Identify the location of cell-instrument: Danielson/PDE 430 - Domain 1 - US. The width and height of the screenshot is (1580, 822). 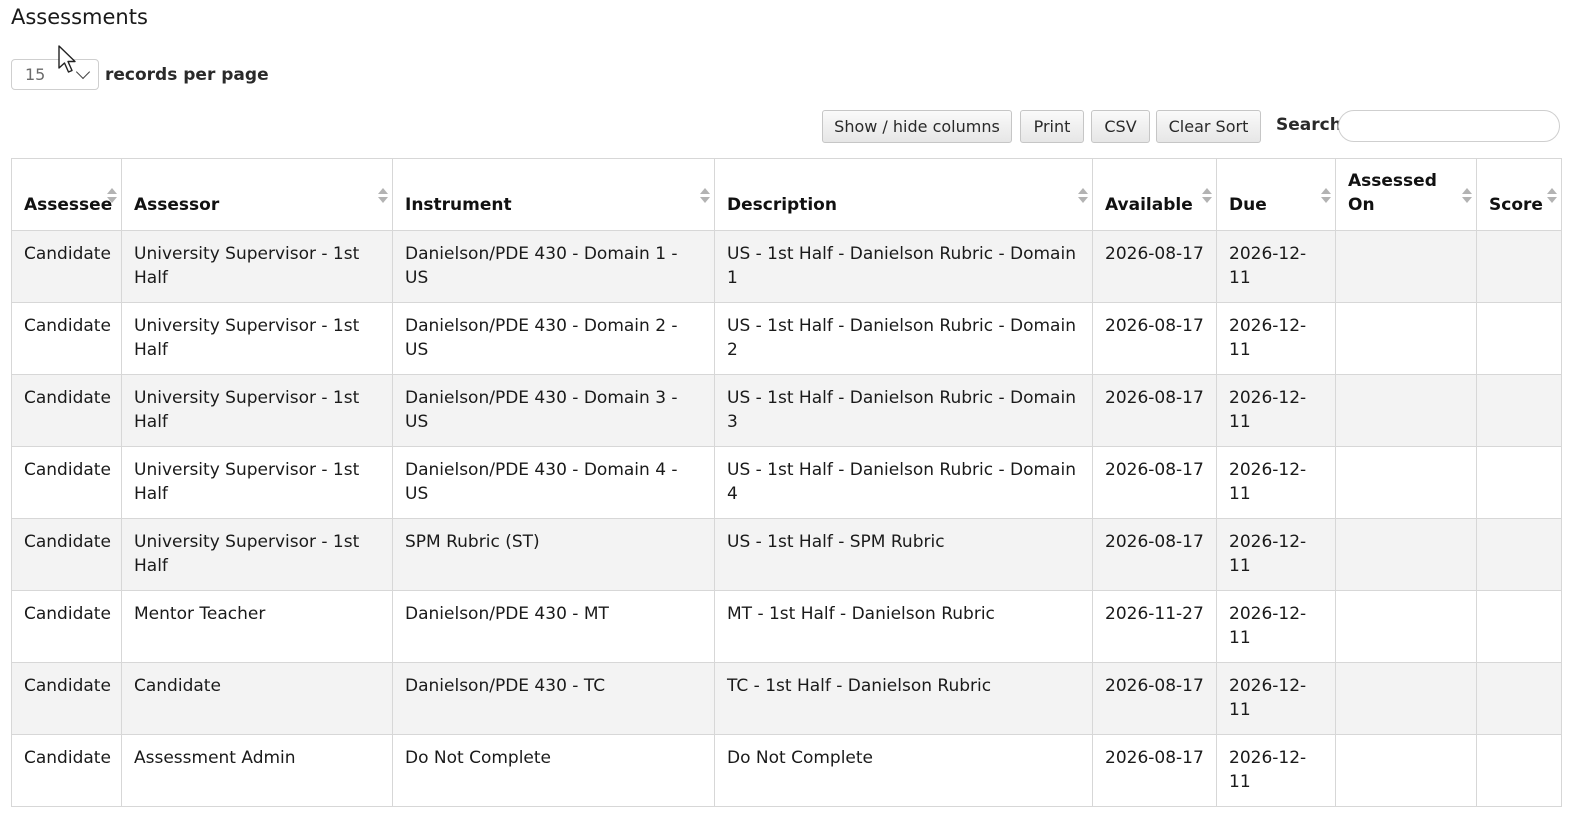
(553, 266).